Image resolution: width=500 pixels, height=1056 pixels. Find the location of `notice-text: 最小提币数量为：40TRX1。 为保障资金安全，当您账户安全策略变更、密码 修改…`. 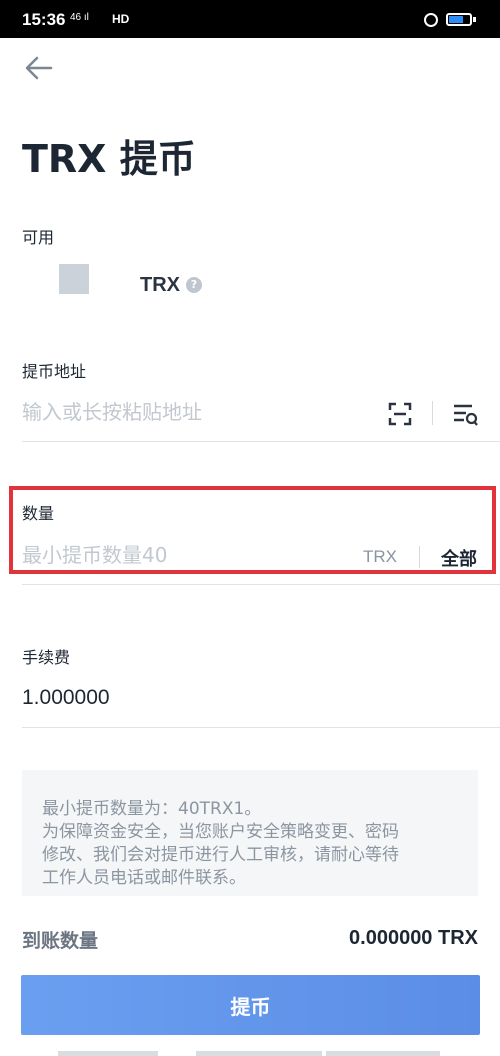

notice-text: 最小提币数量为：40TRX1。 为保障资金安全，当您账户安全策略变更、密码 修改… is located at coordinates (247, 844).